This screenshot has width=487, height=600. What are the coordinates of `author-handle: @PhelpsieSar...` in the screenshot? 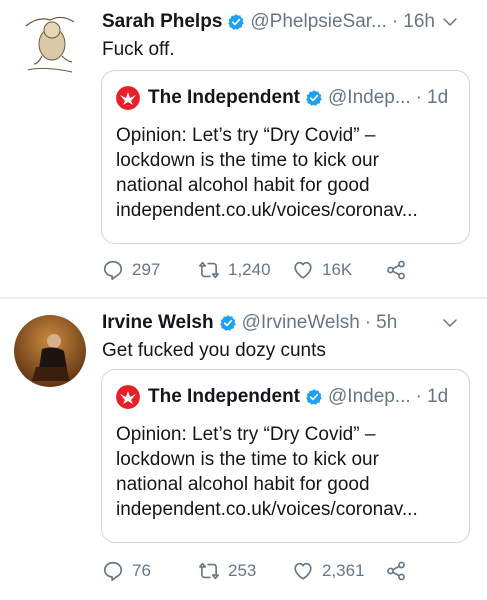 It's located at (318, 22).